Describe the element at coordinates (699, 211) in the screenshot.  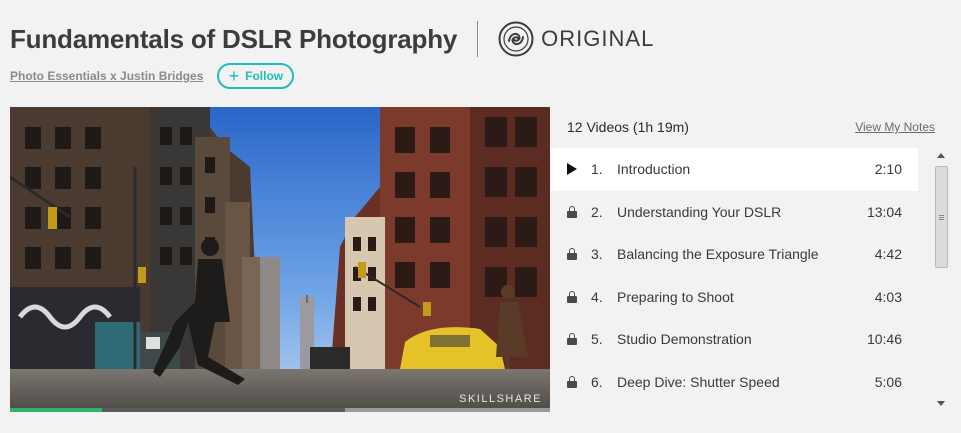
I see `lesson-title: Understanding Your DSLR` at that location.